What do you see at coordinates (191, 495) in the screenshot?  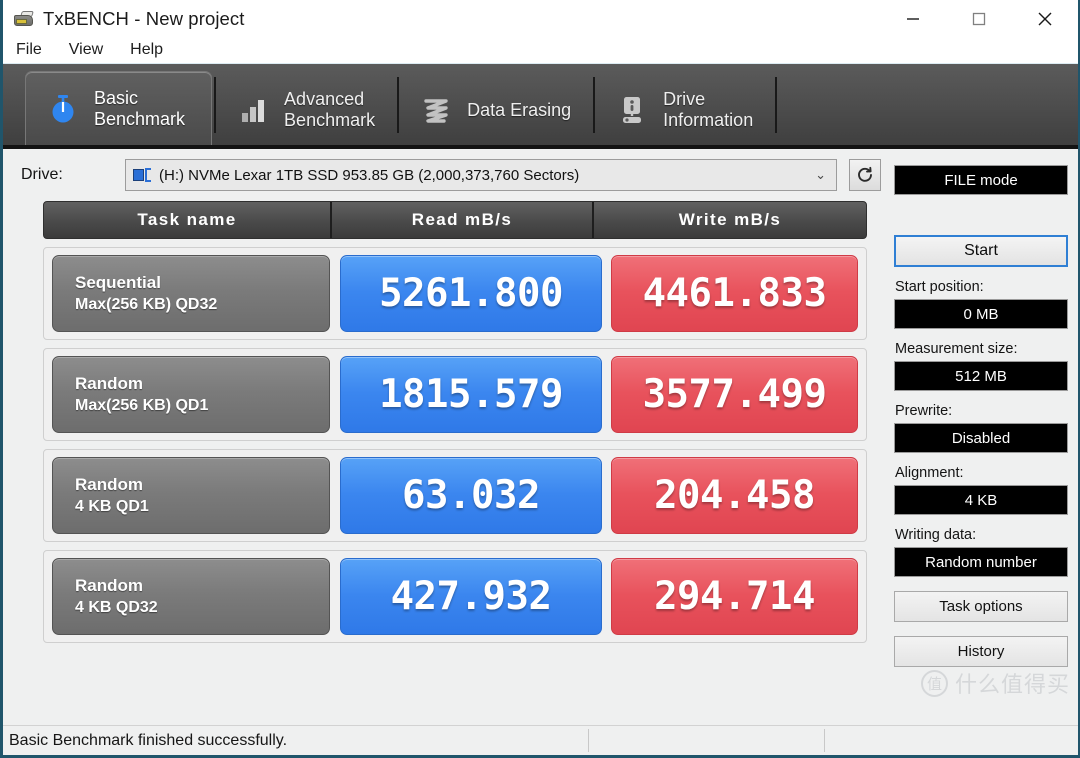 I see `task-name-cell: Random 4 KB QD1` at bounding box center [191, 495].